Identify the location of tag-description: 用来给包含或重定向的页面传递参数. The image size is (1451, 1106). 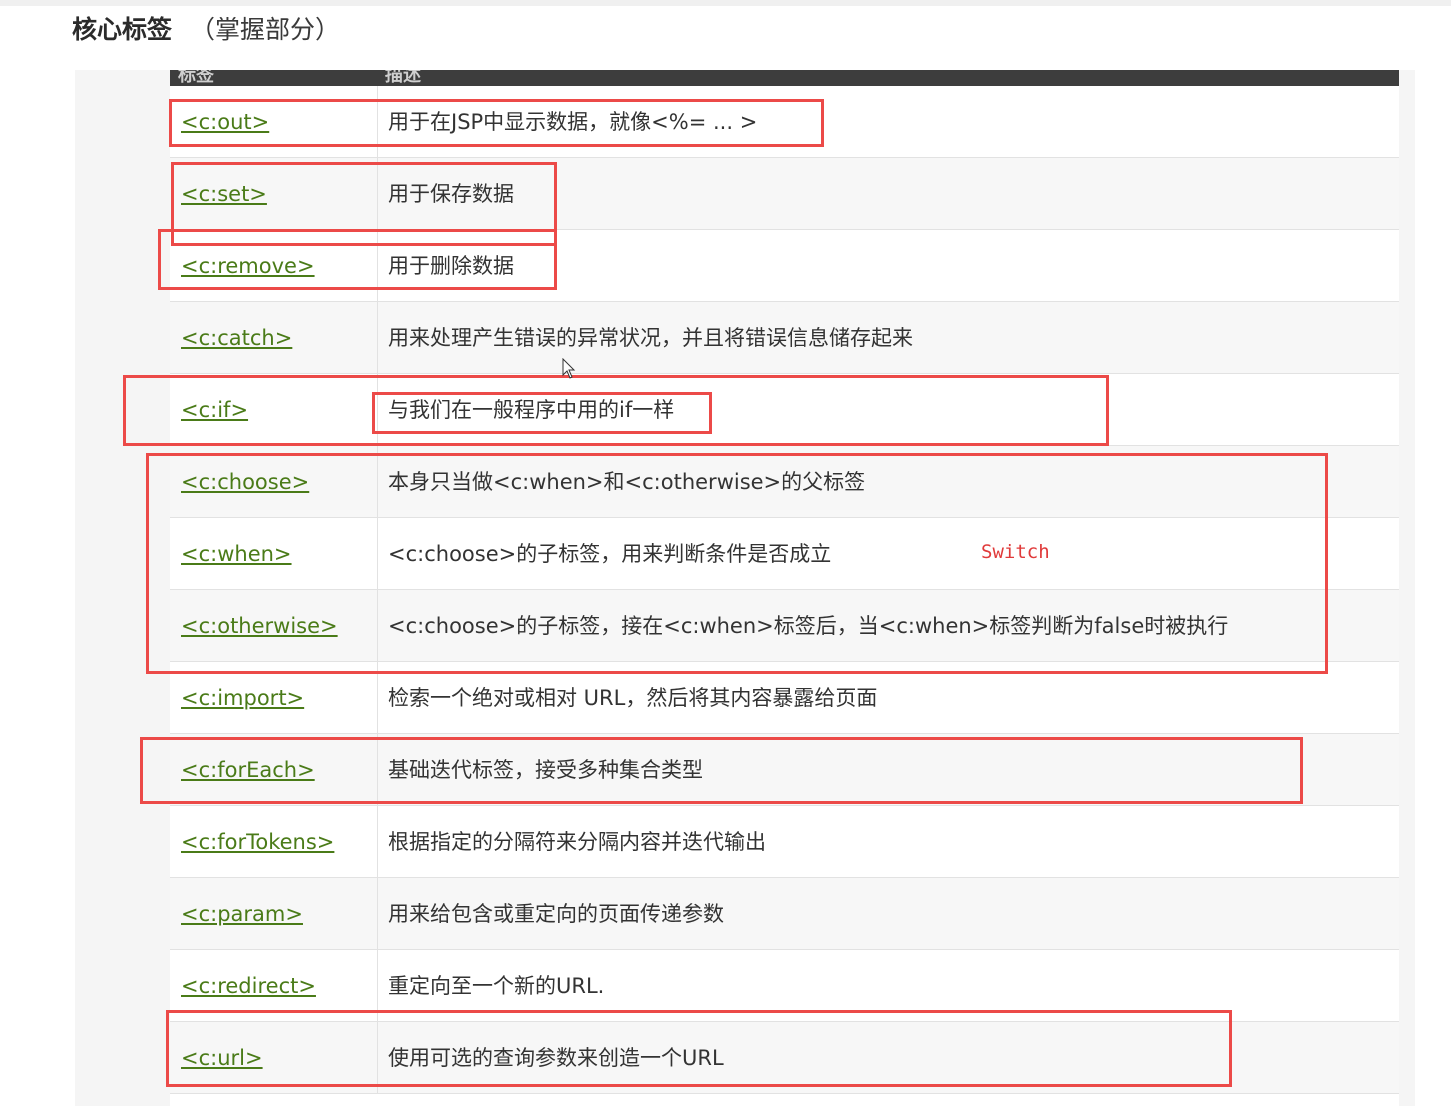
(556, 914).